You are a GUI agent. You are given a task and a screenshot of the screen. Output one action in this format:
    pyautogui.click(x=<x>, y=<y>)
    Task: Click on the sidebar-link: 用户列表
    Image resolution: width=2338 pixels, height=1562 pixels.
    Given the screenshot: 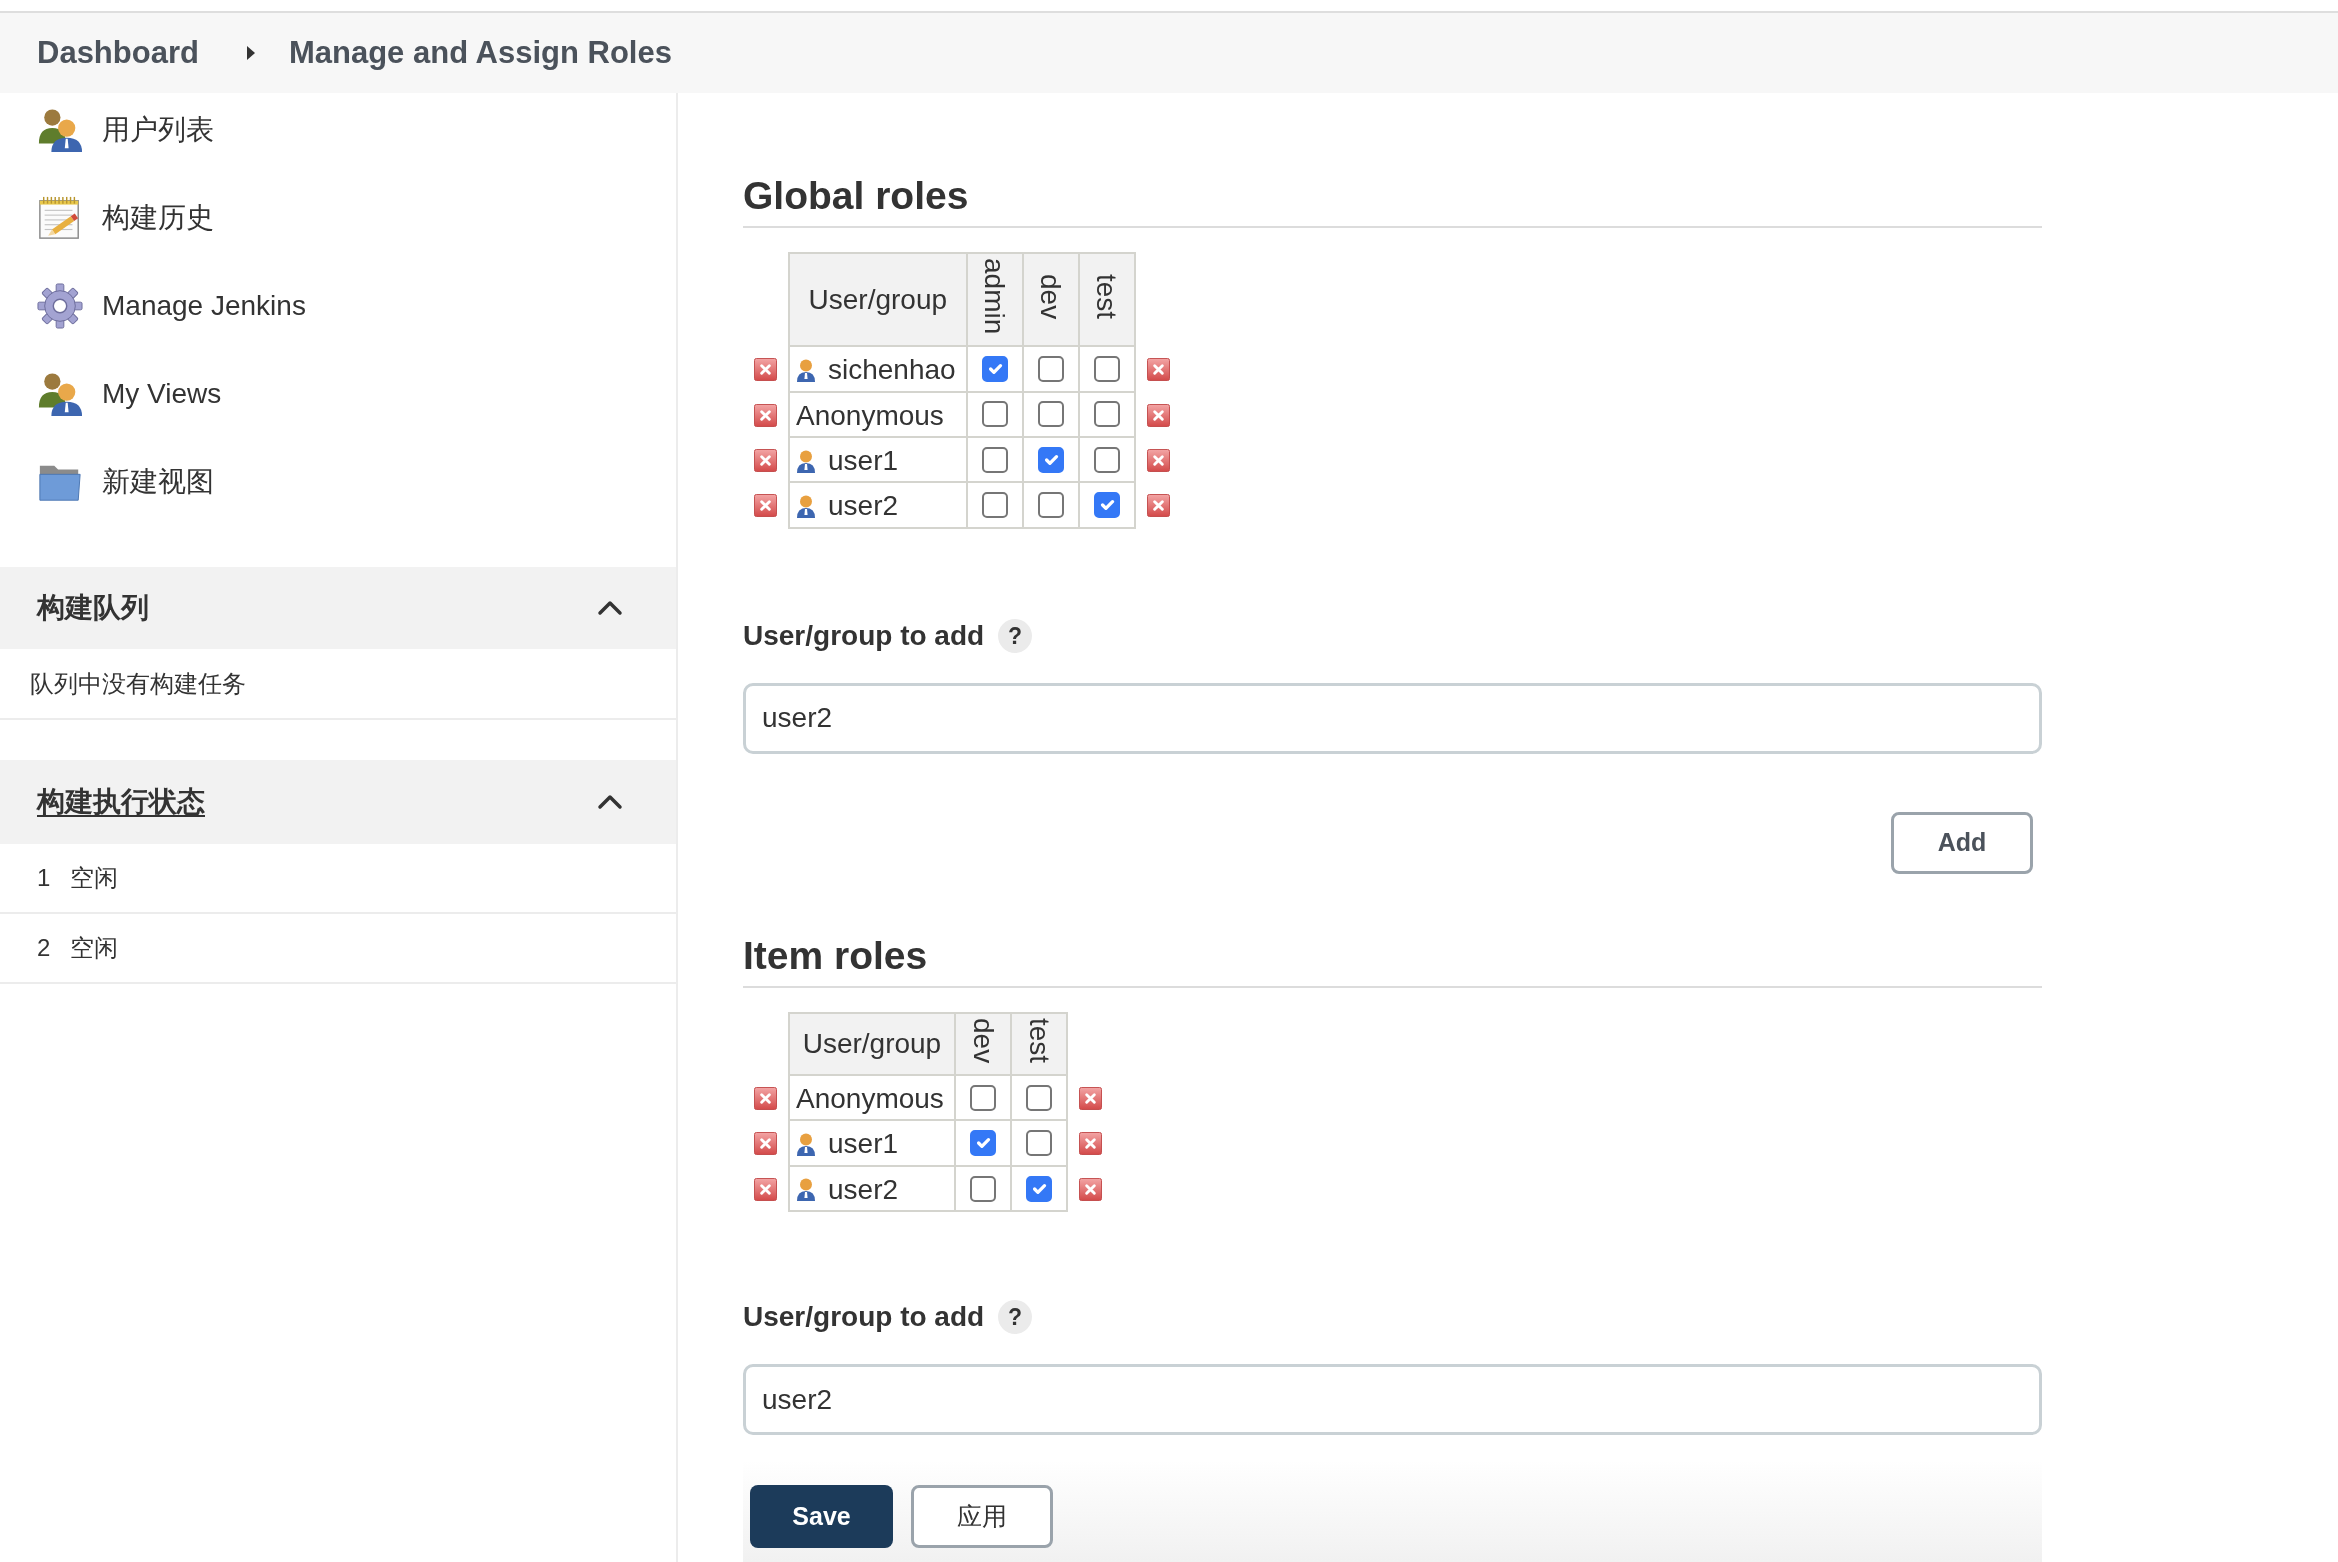 What is the action you would take?
    pyautogui.click(x=338, y=137)
    